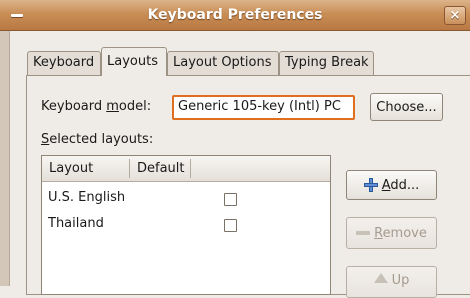  What do you see at coordinates (400, 233) in the screenshot?
I see `remove-button-label: Remove` at bounding box center [400, 233].